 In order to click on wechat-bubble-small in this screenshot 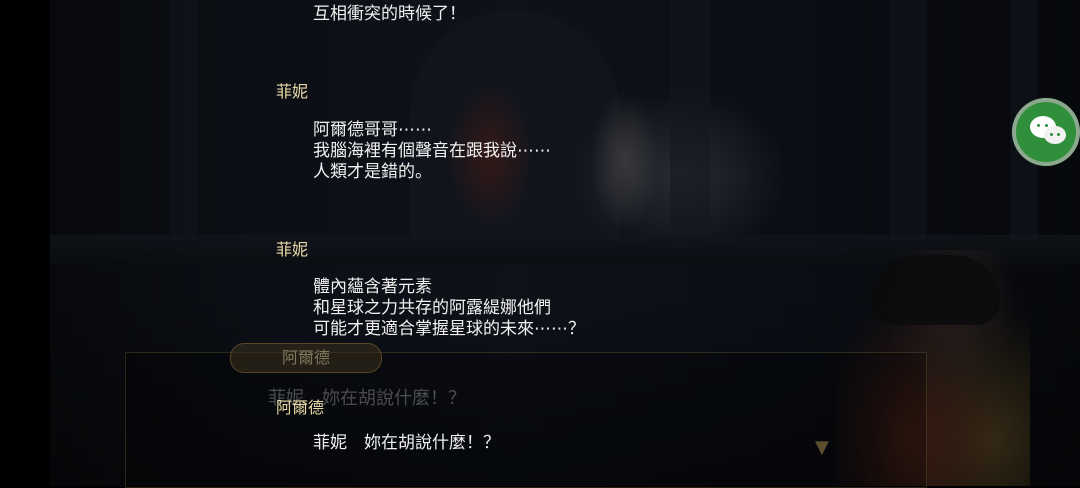, I will do `click(1055, 135)`.